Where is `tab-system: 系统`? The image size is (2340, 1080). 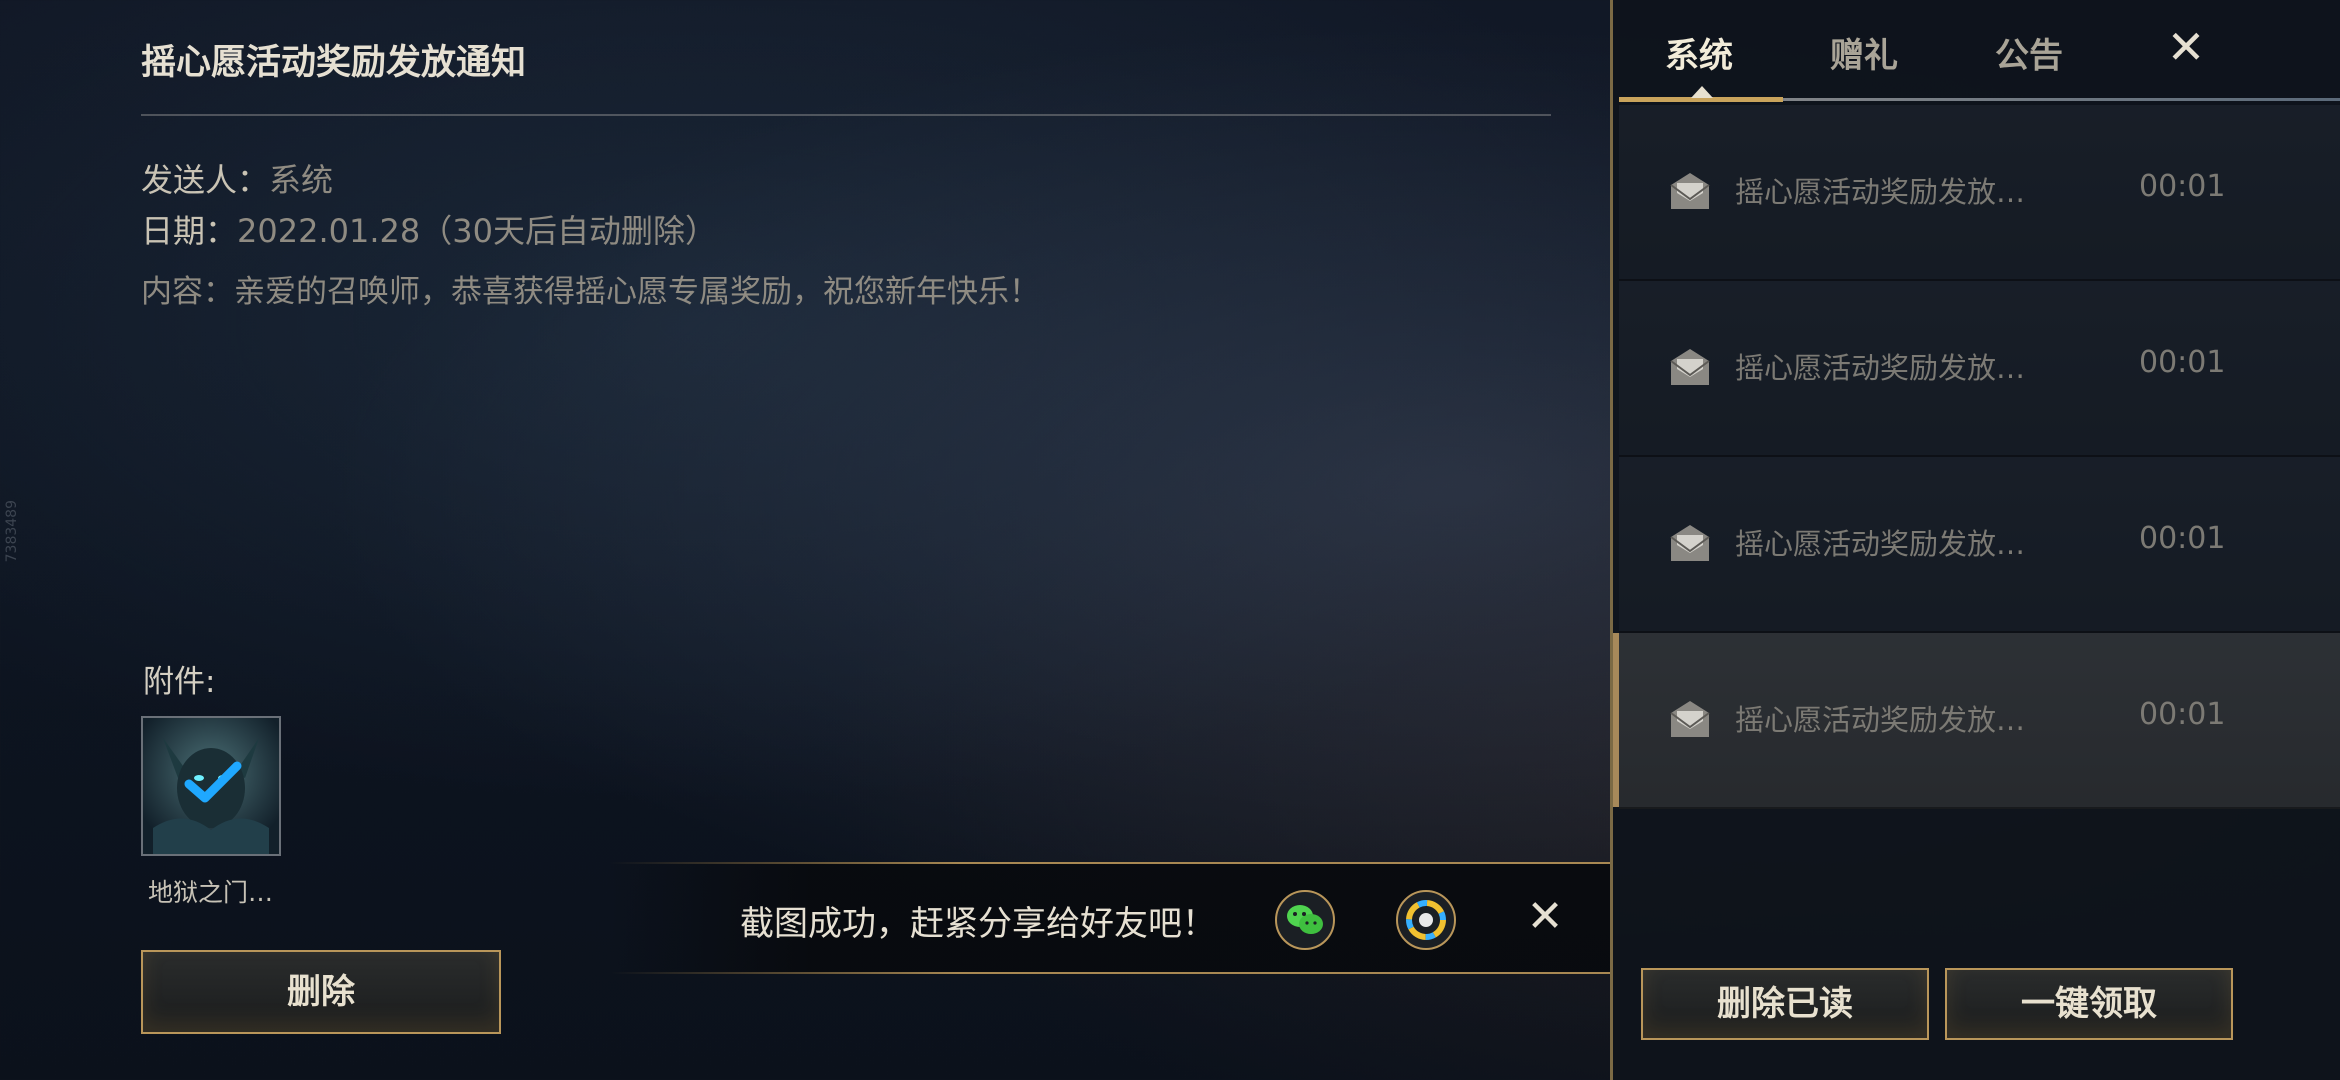 tab-system: 系统 is located at coordinates (1699, 52).